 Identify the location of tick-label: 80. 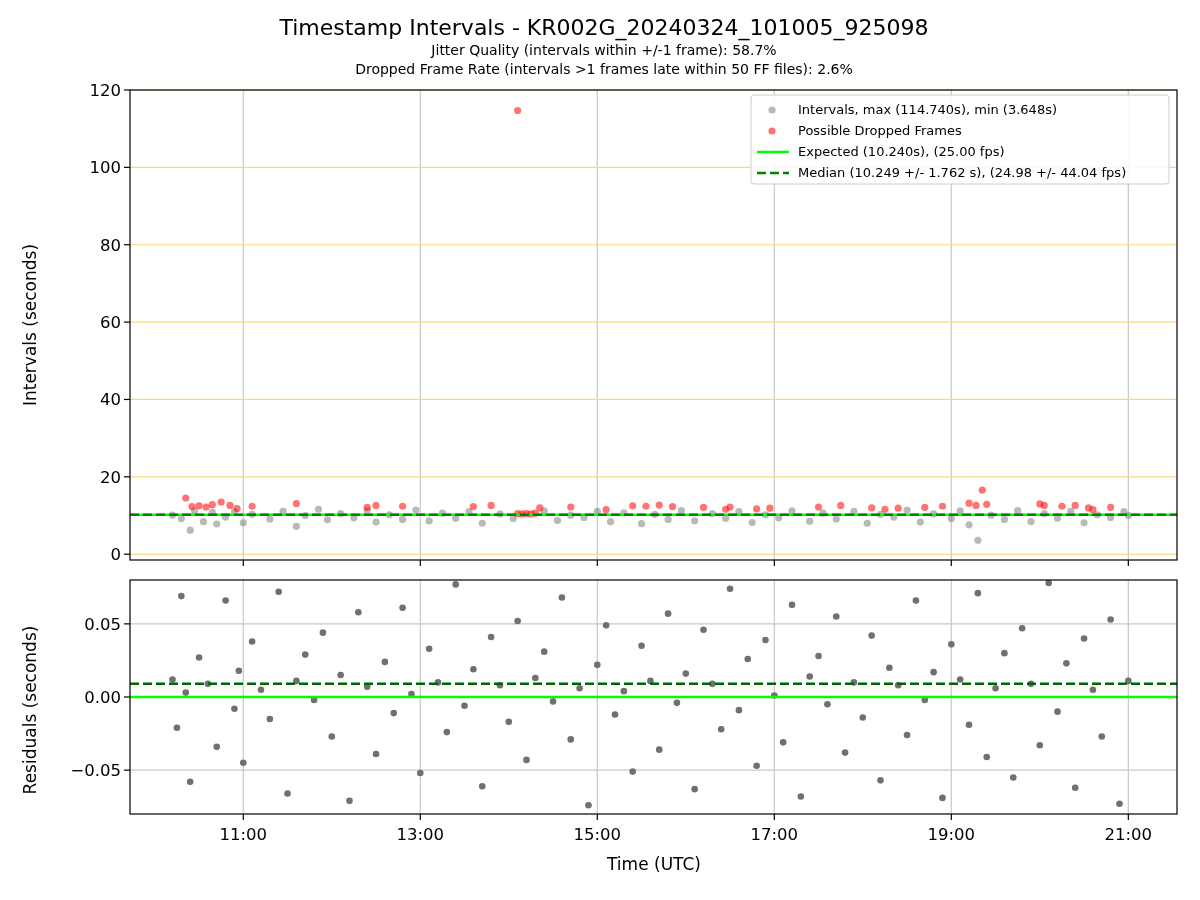
(110, 245).